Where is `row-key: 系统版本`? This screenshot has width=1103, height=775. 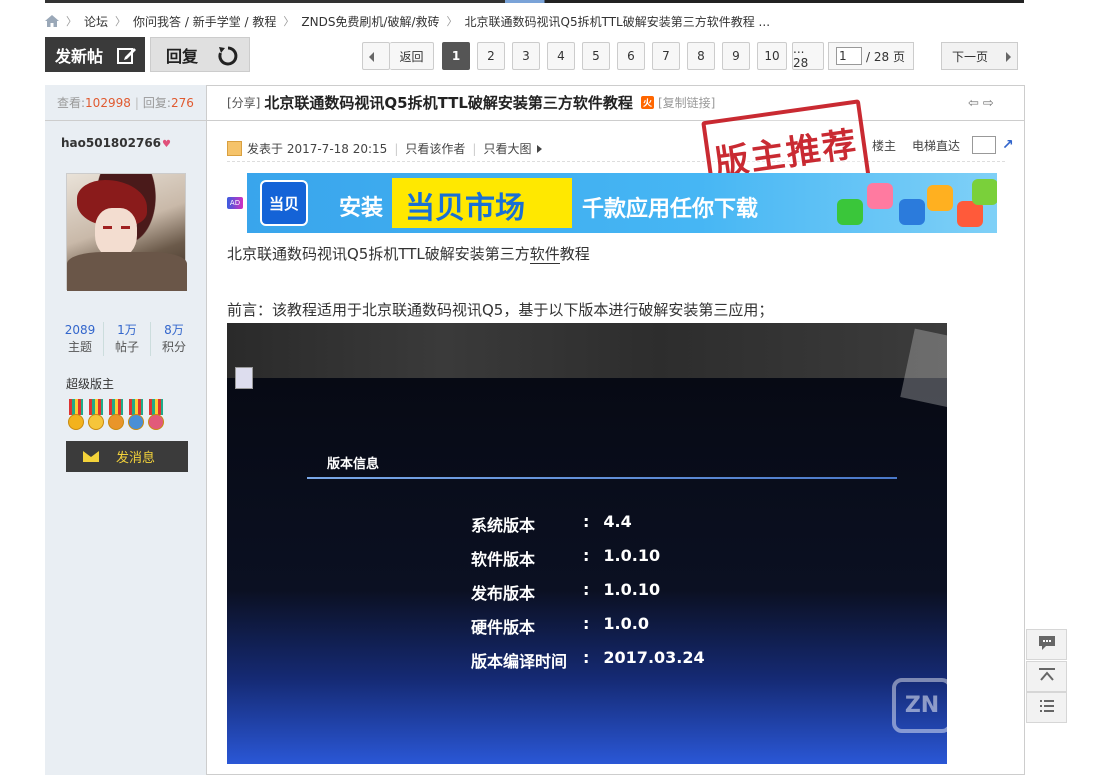
row-key: 系统版本 is located at coordinates (503, 525).